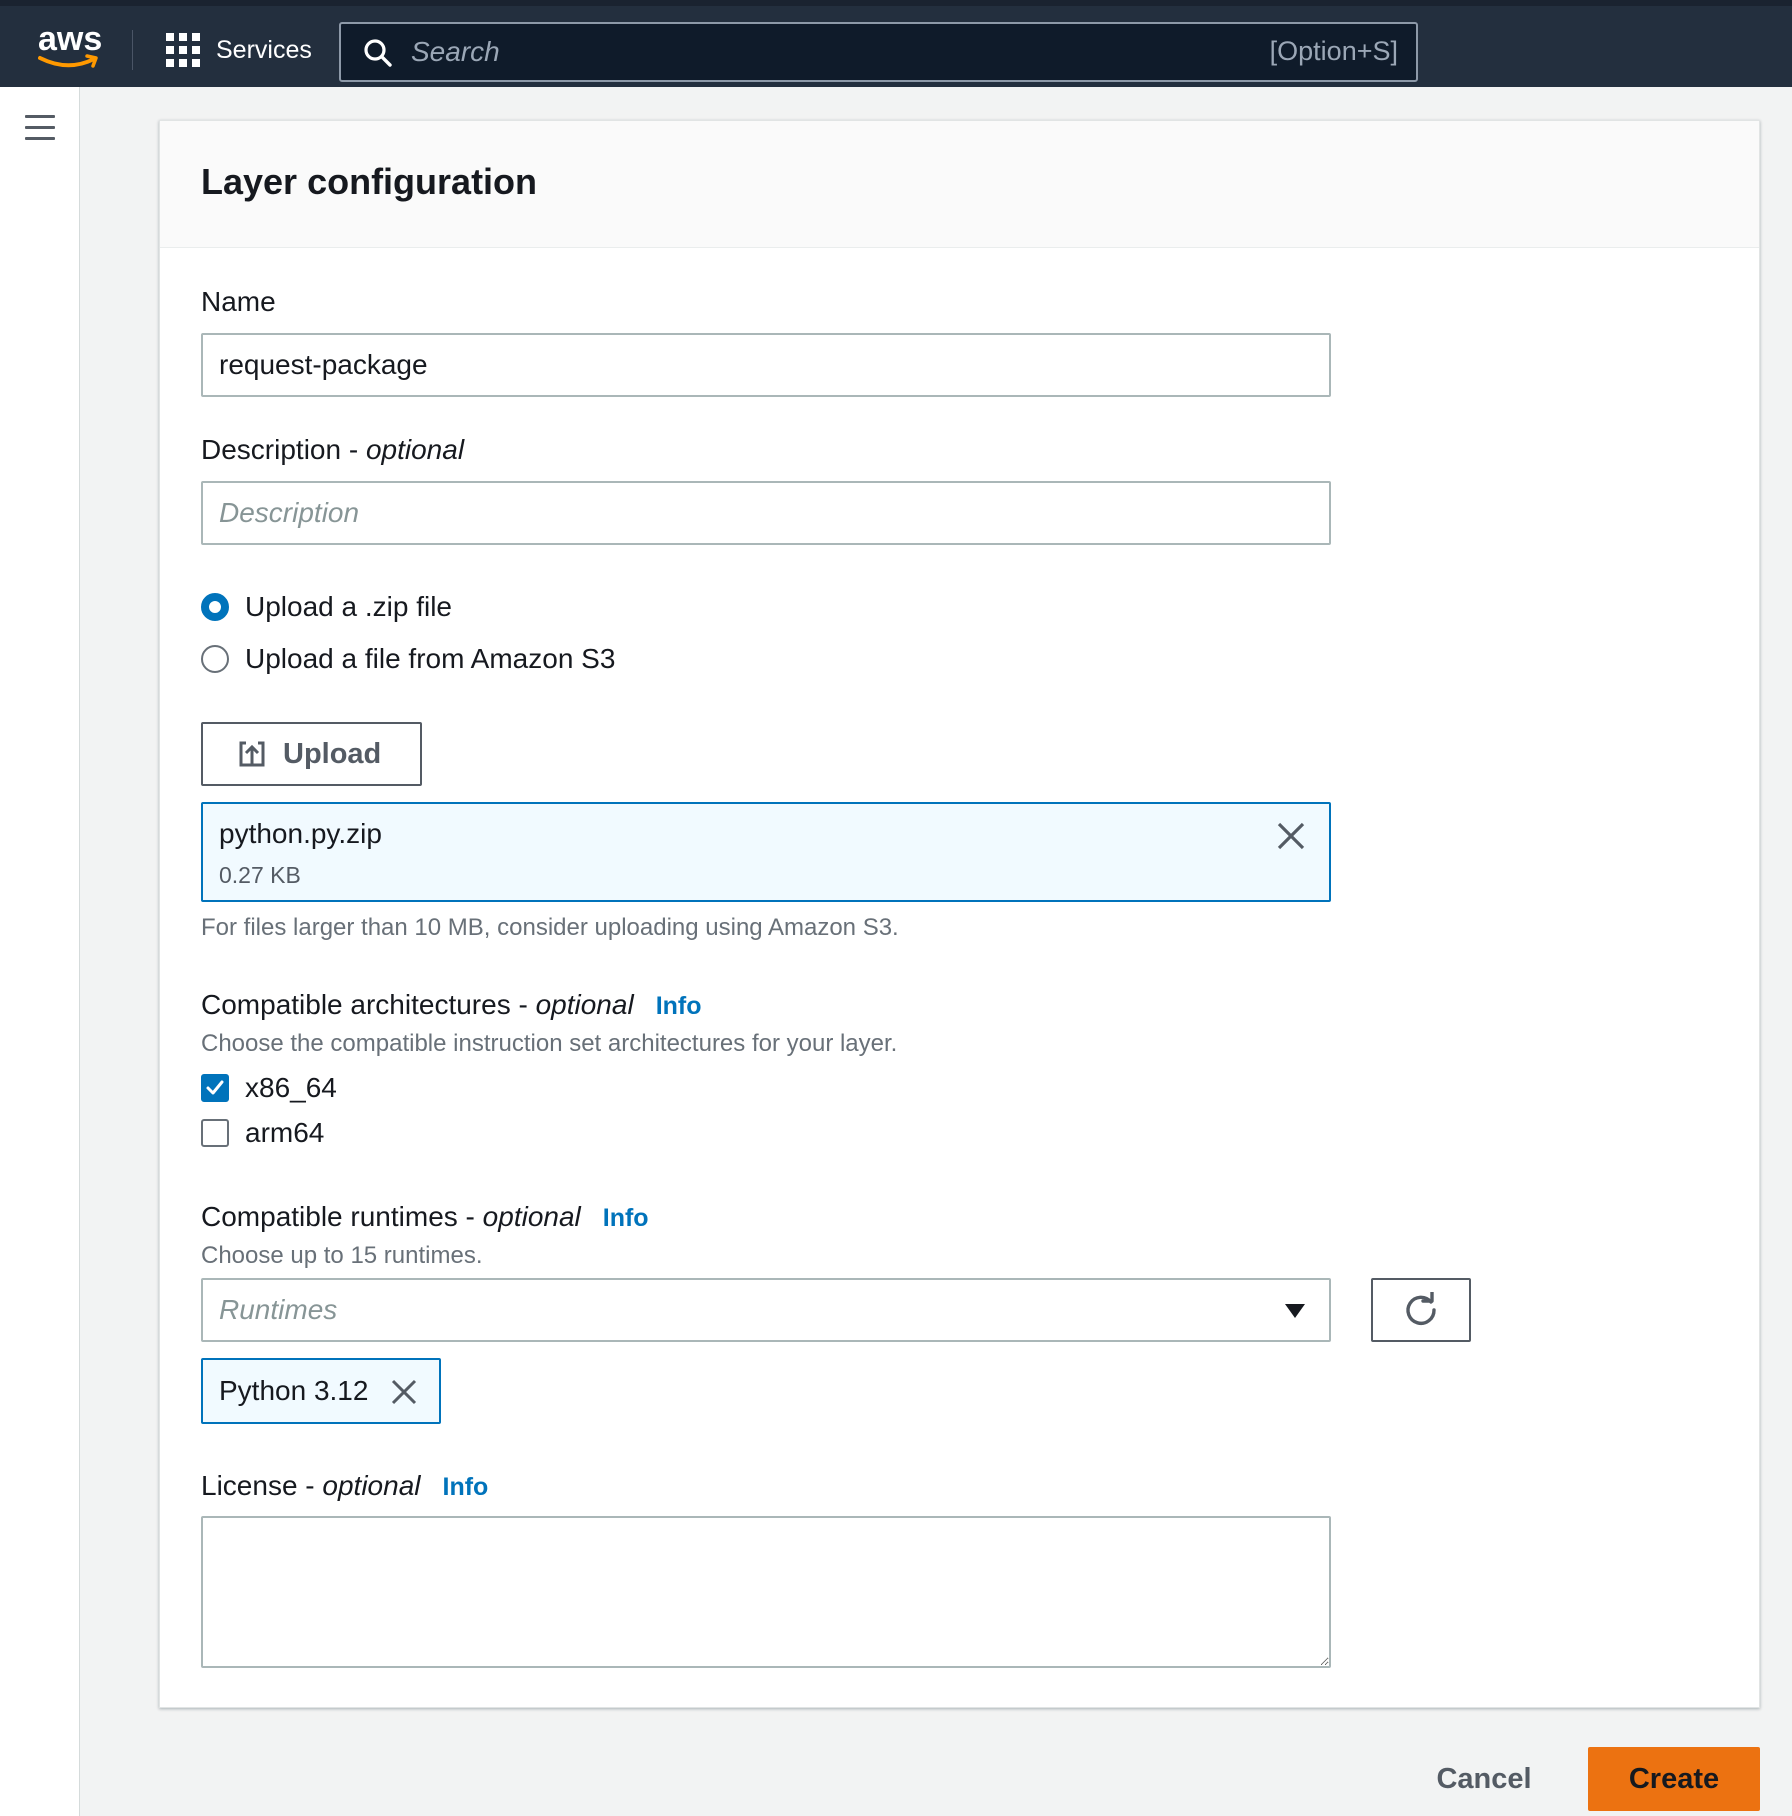 The width and height of the screenshot is (1792, 1816). What do you see at coordinates (264, 49) in the screenshot?
I see `services-label: Services` at bounding box center [264, 49].